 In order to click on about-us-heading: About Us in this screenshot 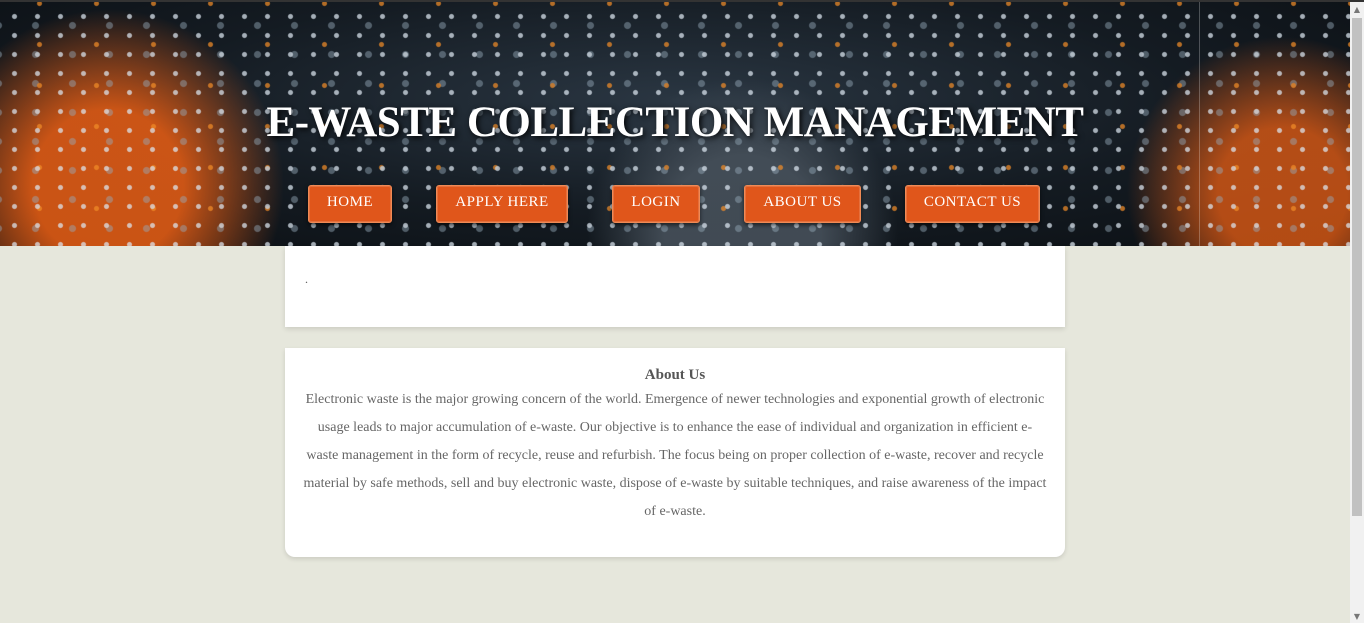, I will do `click(675, 375)`.